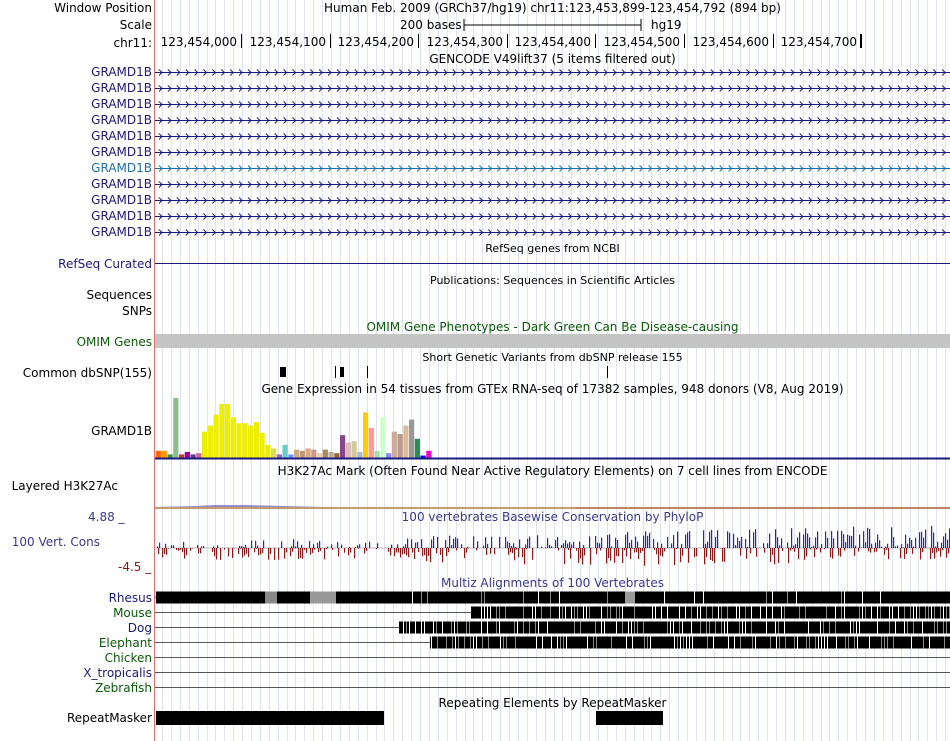  What do you see at coordinates (76, 673) in the screenshot?
I see `multiz-species-label: X_tropicalis` at bounding box center [76, 673].